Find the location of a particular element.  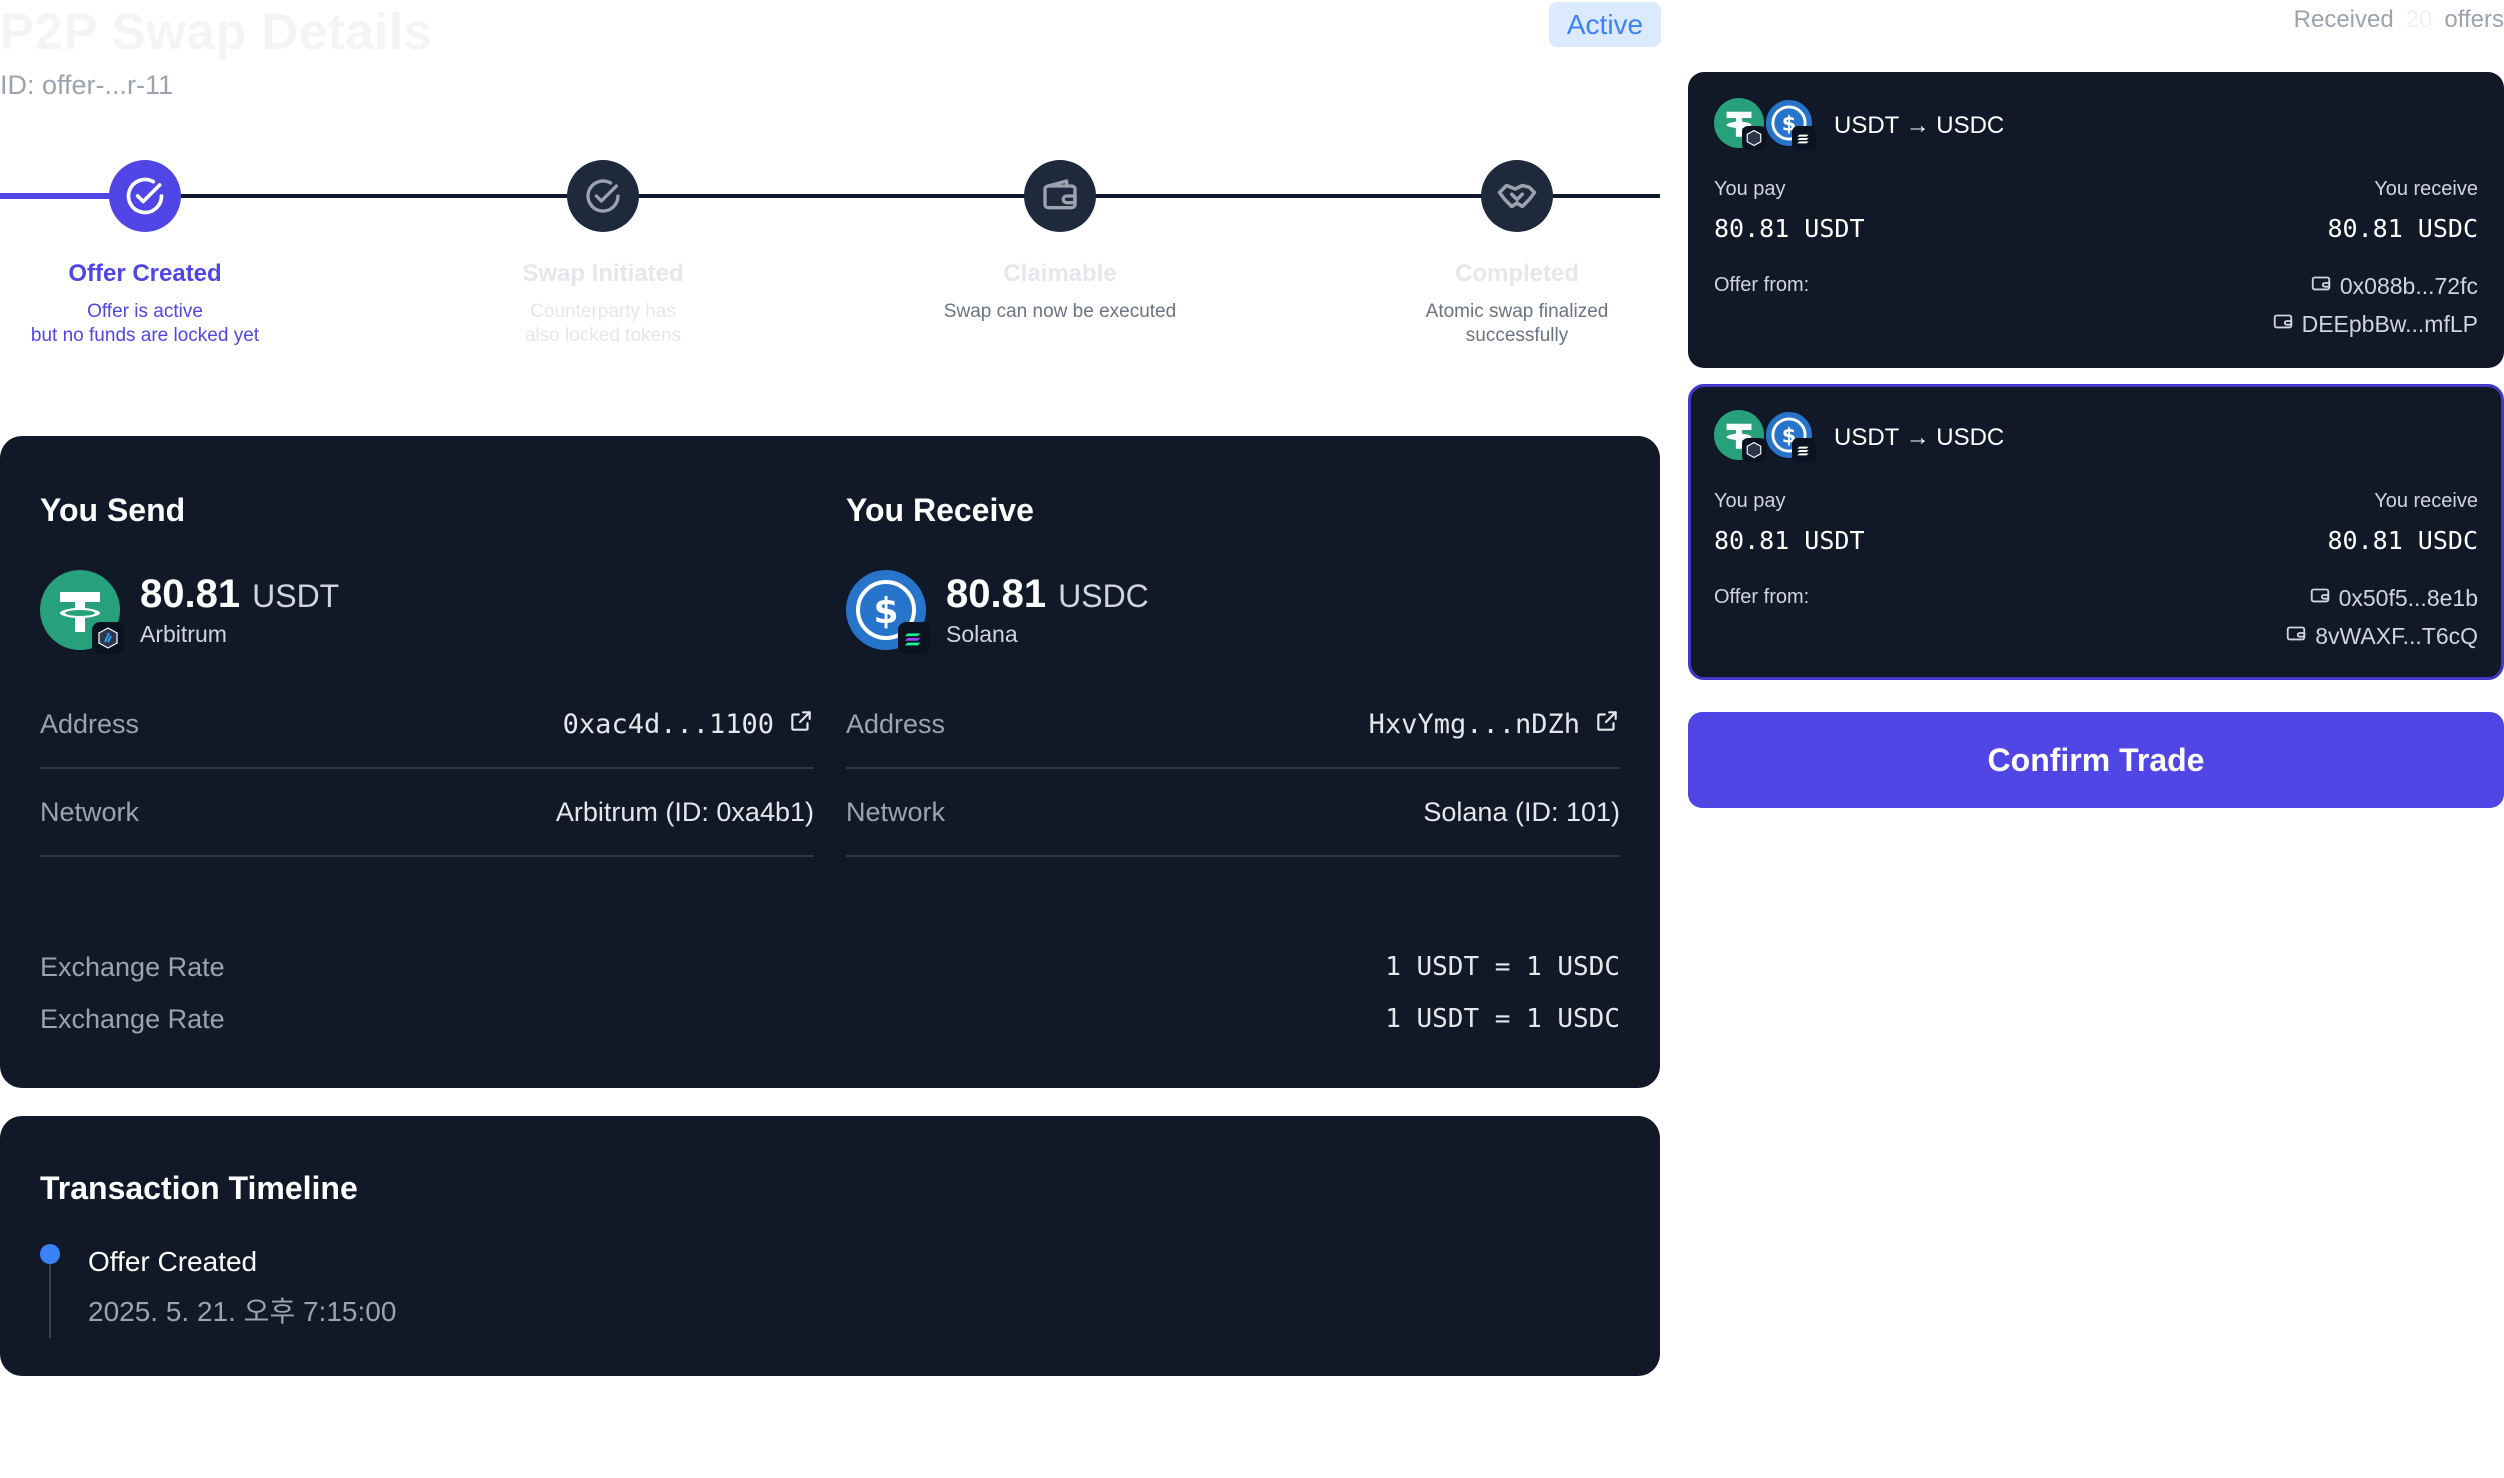

offer-address: 0x088b...72fc is located at coordinates (2394, 286).